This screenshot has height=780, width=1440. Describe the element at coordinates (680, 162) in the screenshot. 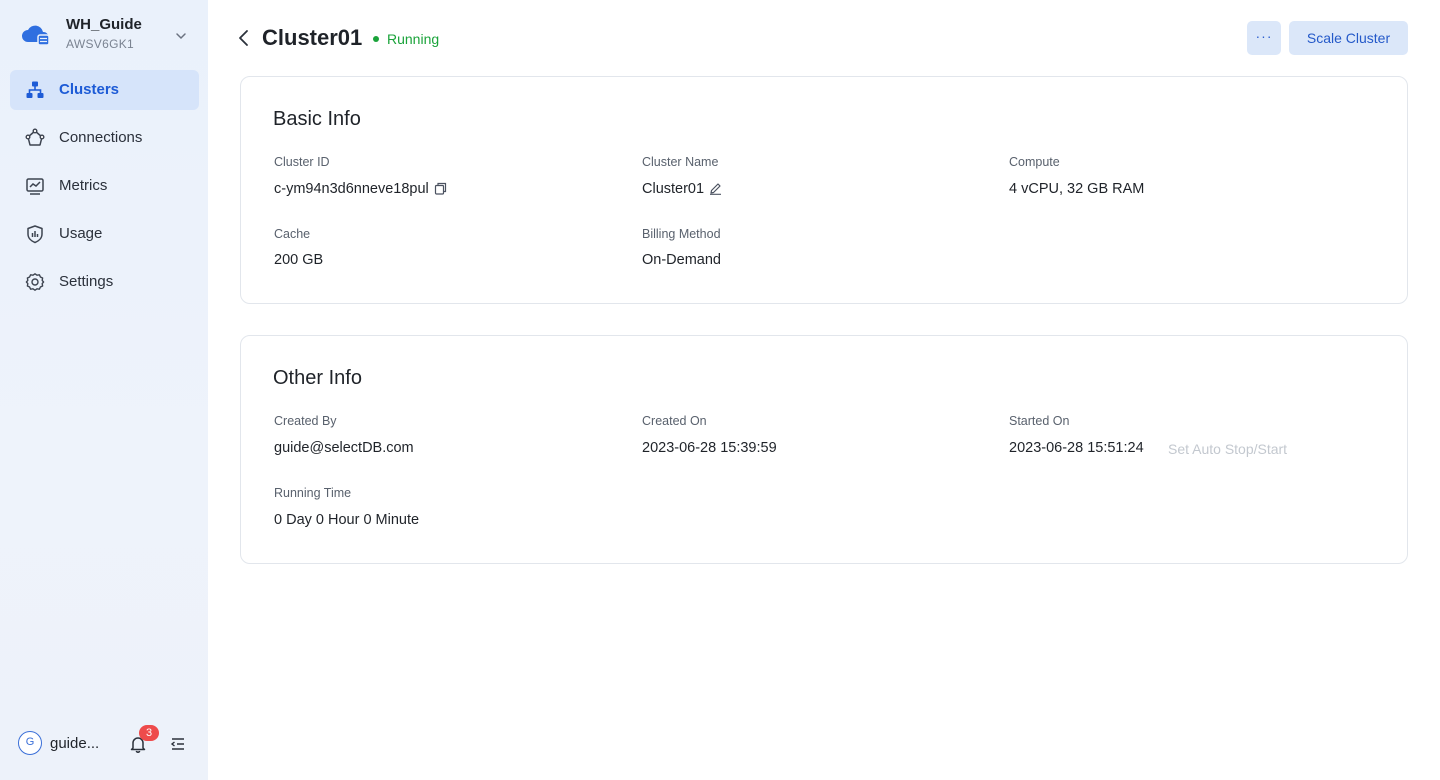

I see `field-label-cluster-name: Cluster Name` at that location.